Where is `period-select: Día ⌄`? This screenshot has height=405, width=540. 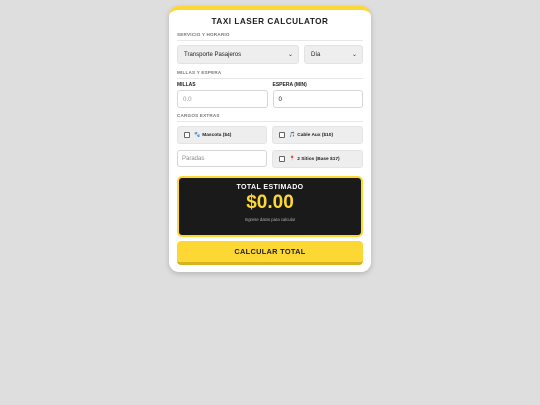
period-select: Día ⌄ is located at coordinates (333, 54).